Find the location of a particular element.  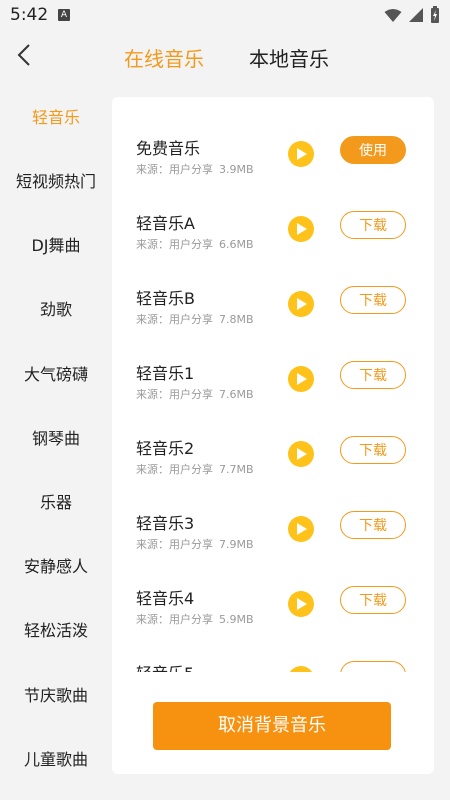

track-row: 轻音乐3 来源：用户分享 7.9MB 下载 is located at coordinates (273, 547).